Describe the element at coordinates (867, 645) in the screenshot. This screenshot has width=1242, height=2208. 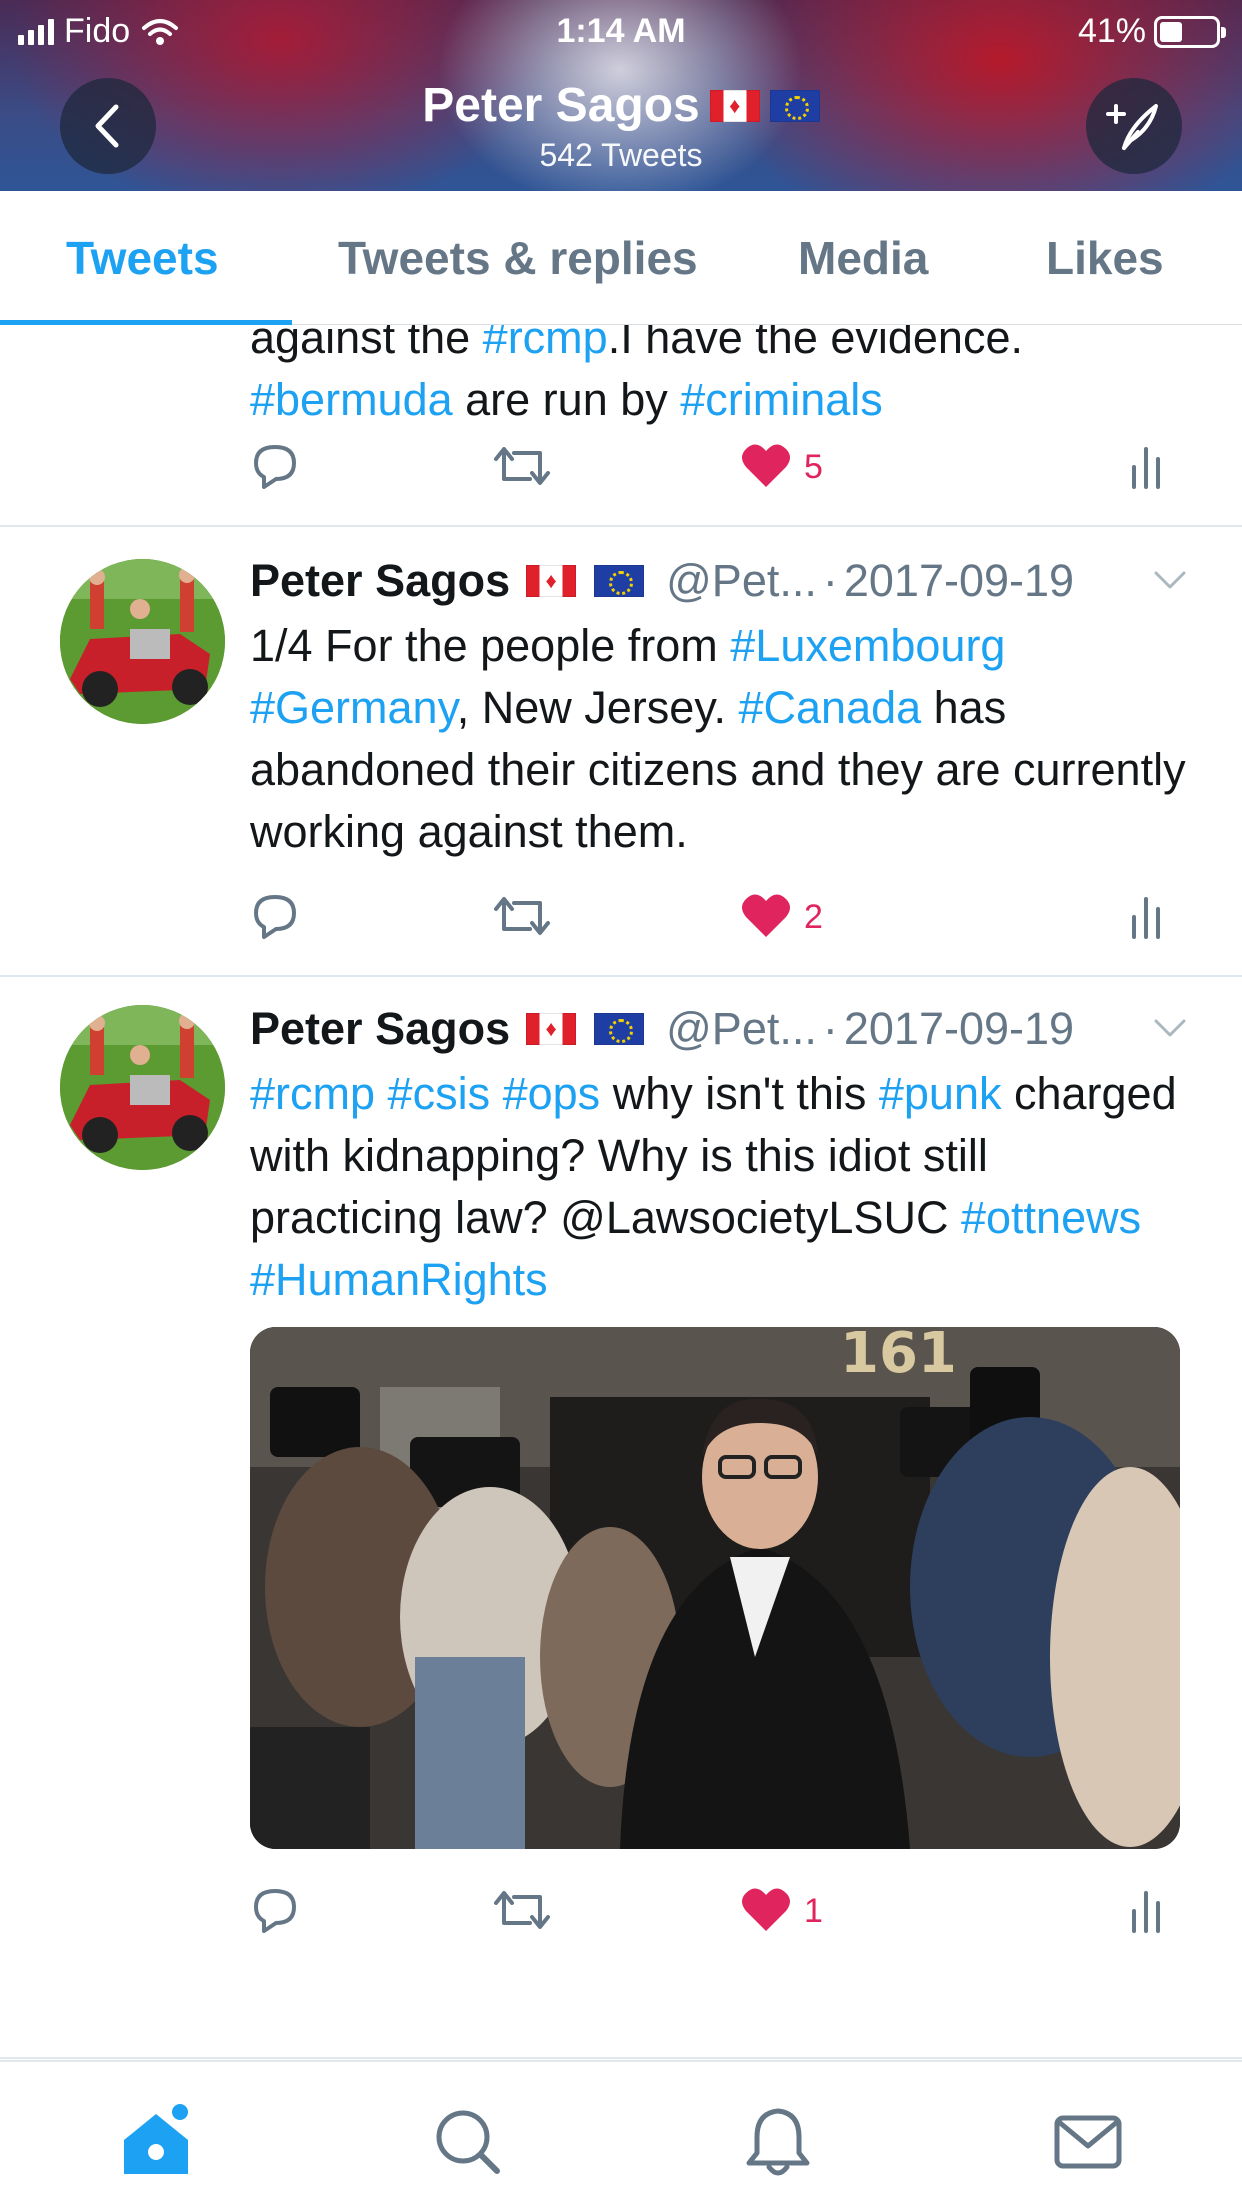
I see `hashtag-link: #Luxembourg` at that location.